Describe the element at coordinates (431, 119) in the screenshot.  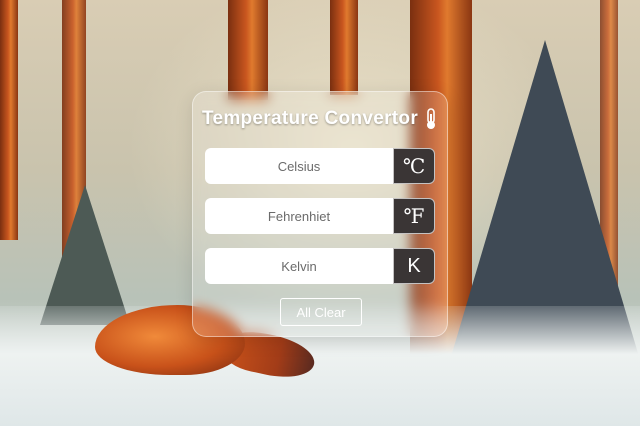
I see `thermometer-icon` at that location.